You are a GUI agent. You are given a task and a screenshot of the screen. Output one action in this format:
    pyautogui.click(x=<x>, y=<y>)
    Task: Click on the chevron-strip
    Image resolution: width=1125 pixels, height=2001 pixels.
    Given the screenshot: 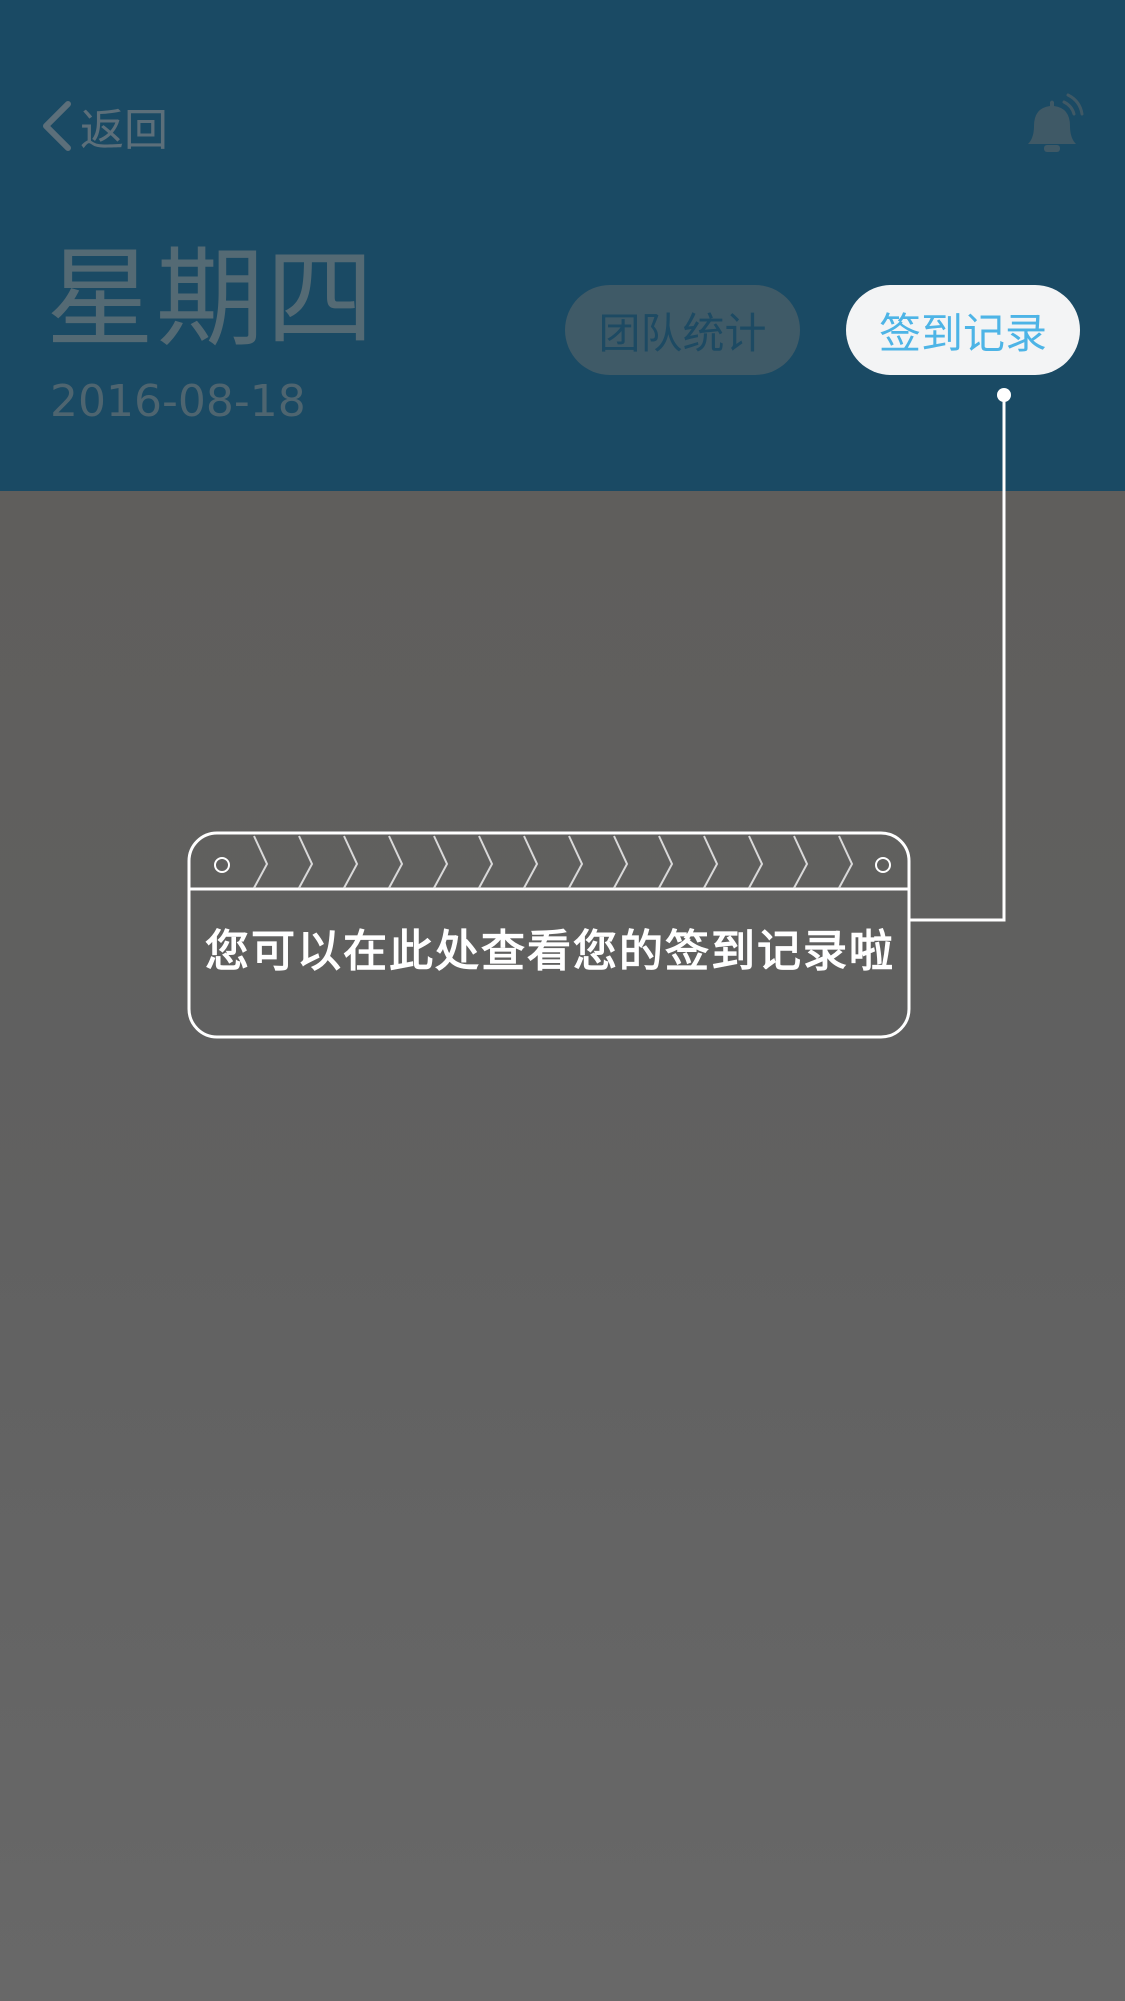 What is the action you would take?
    pyautogui.click(x=553, y=862)
    